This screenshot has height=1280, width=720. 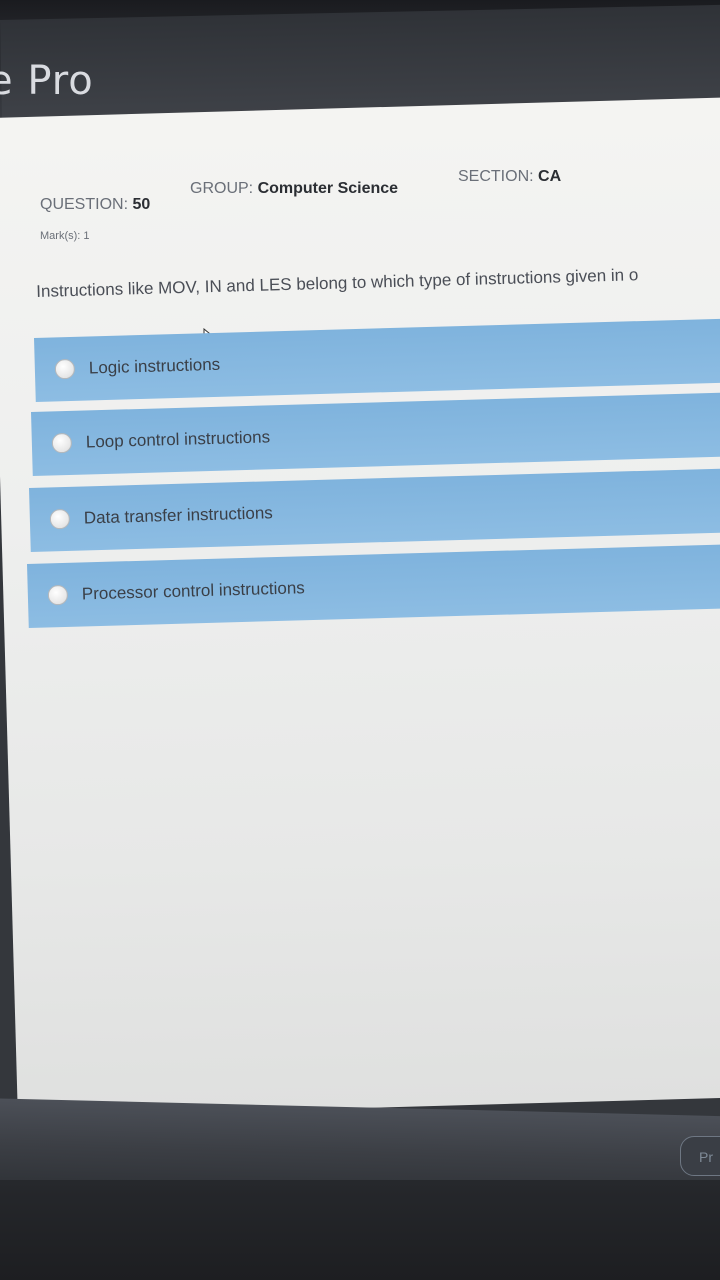 I want to click on marks-label: Mark(s):, so click(x=60, y=236).